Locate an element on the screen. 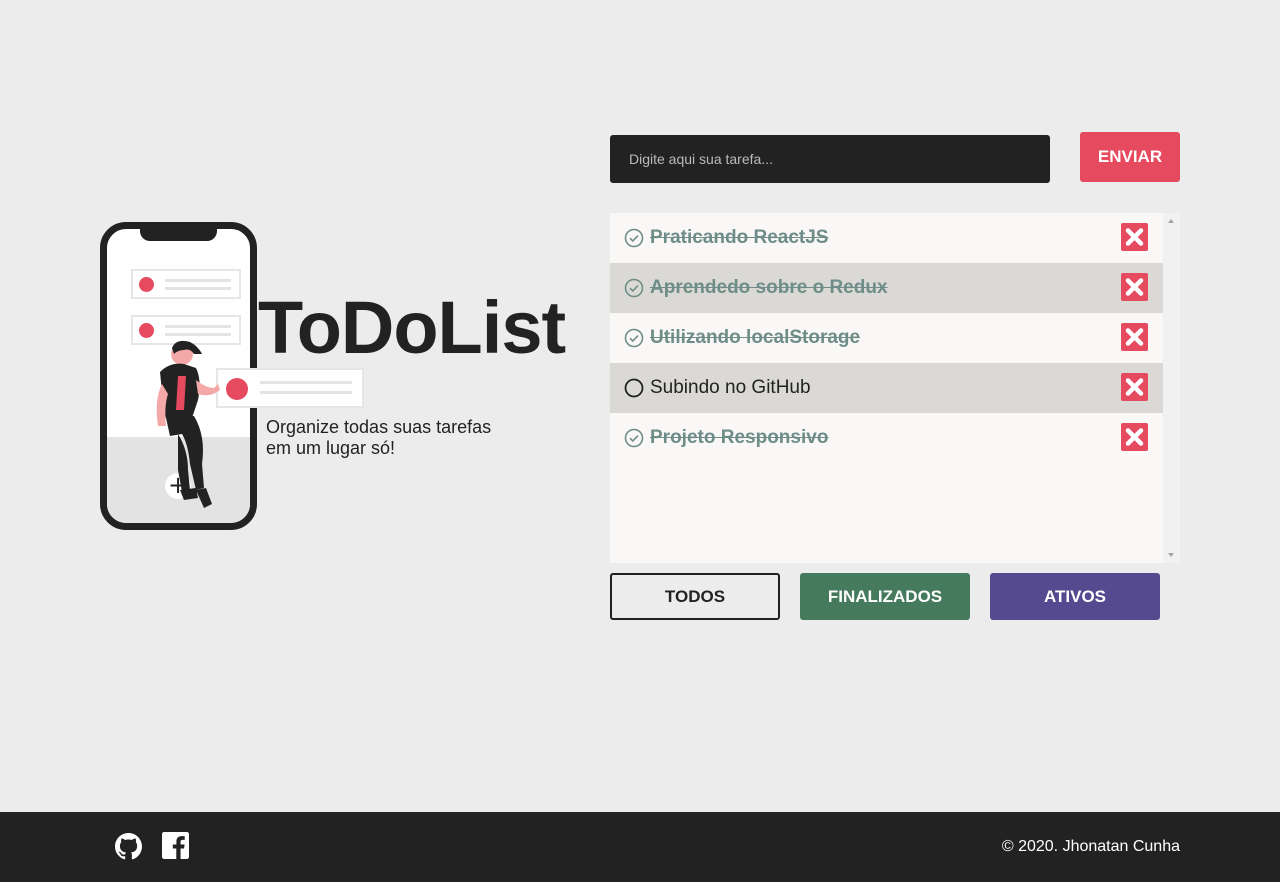 This screenshot has height=882, width=1280. task-text: Subindo no GitHub is located at coordinates (730, 387).